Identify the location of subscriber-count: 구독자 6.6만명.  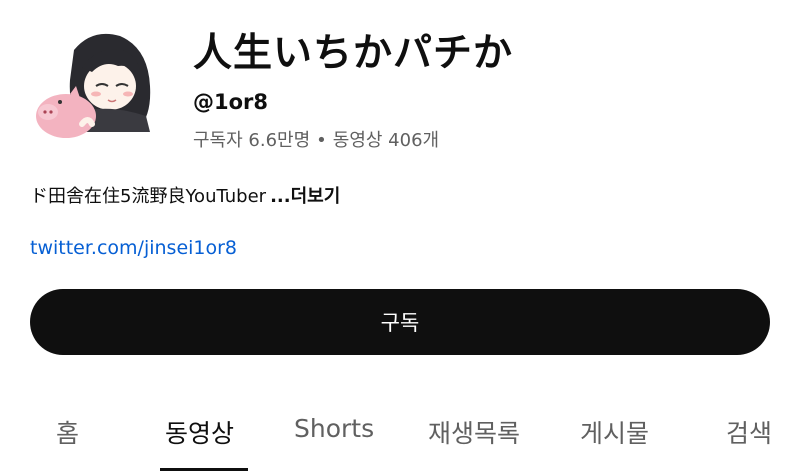
(252, 140).